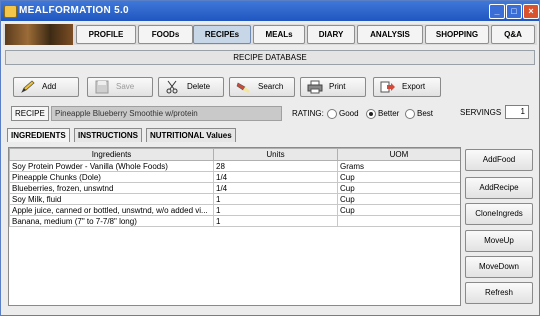 Image resolution: width=540 pixels, height=316 pixels. Describe the element at coordinates (410, 114) in the screenshot. I see `rating-best-radio` at that location.